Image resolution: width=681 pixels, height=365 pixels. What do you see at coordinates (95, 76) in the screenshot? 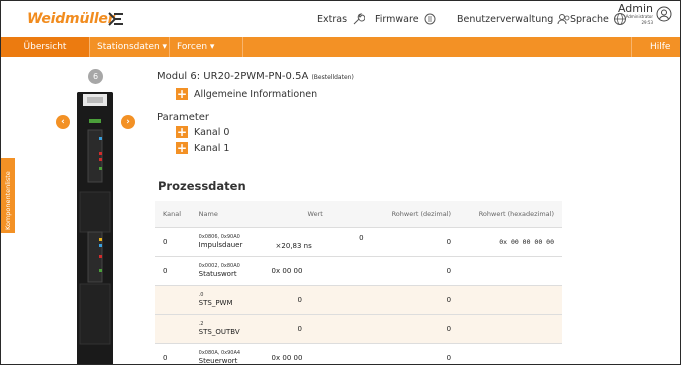
I see `slot-number-badge: 6` at bounding box center [95, 76].